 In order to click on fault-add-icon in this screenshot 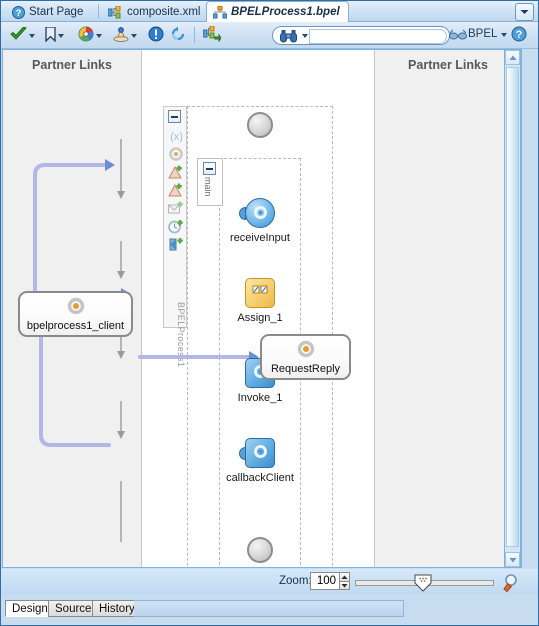, I will do `click(176, 244)`.